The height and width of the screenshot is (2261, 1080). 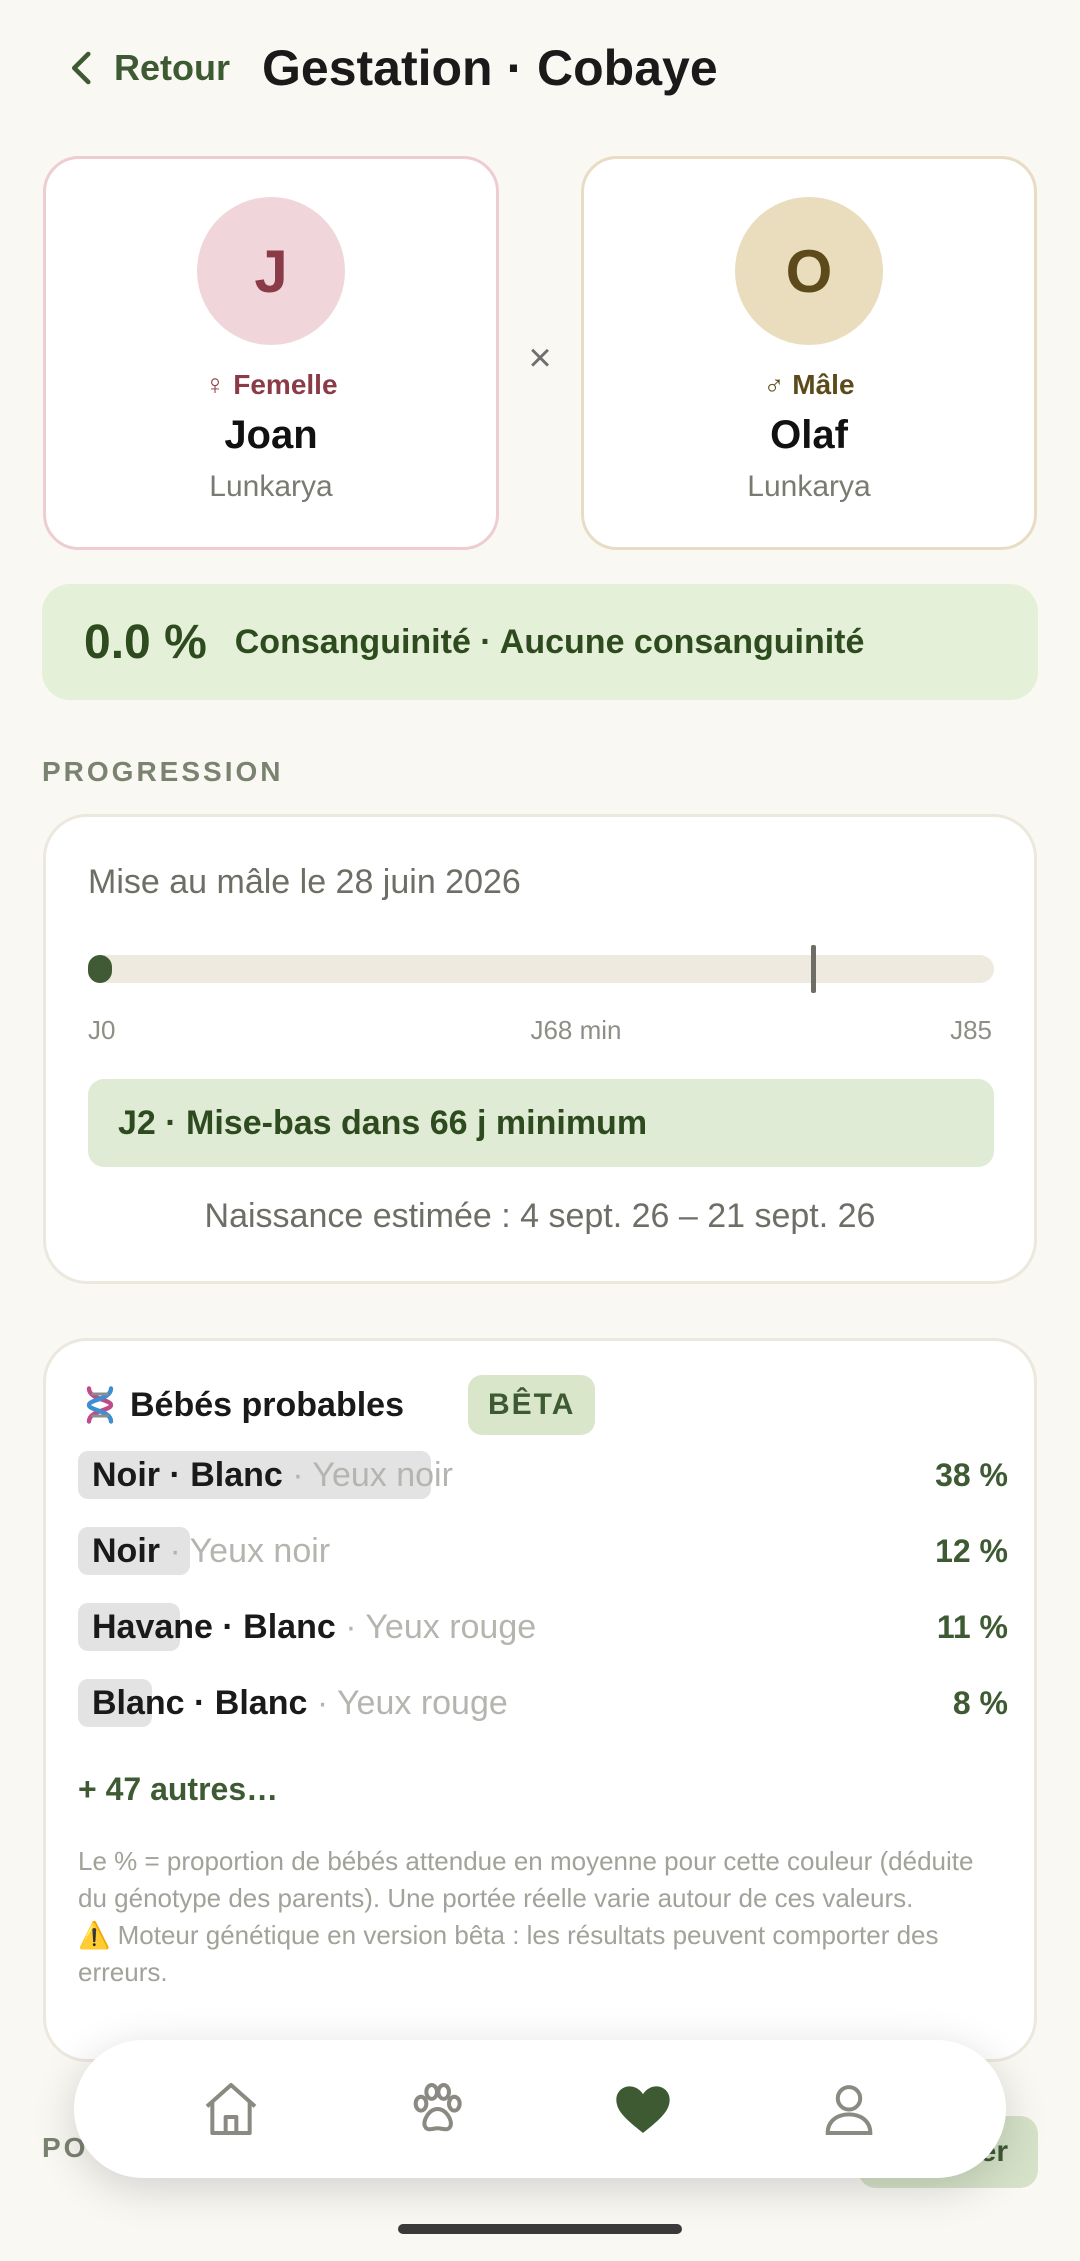 What do you see at coordinates (809, 271) in the screenshot?
I see `male-avatar: O` at bounding box center [809, 271].